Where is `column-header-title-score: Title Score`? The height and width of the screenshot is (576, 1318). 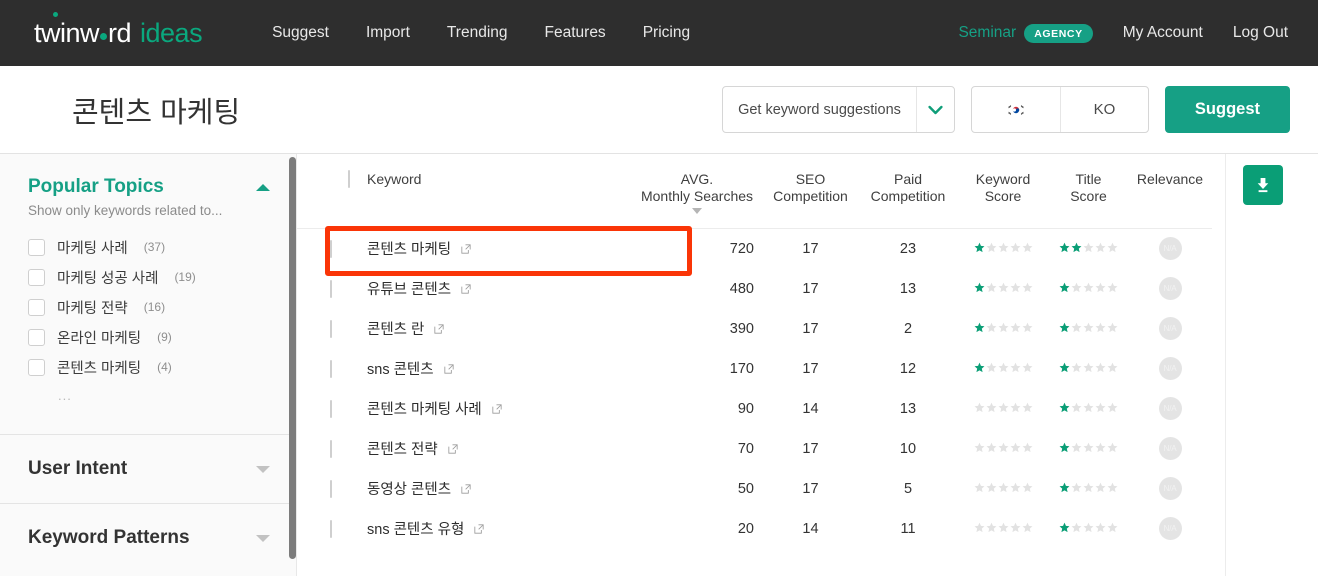
column-header-title-score: Title Score is located at coordinates (1088, 191).